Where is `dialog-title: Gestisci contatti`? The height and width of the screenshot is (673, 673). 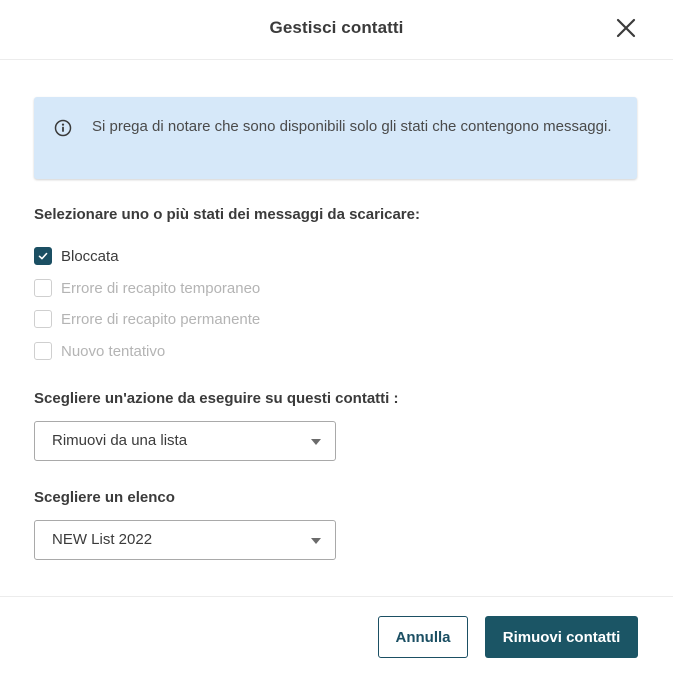
dialog-title: Gestisci contatti is located at coordinates (336, 27).